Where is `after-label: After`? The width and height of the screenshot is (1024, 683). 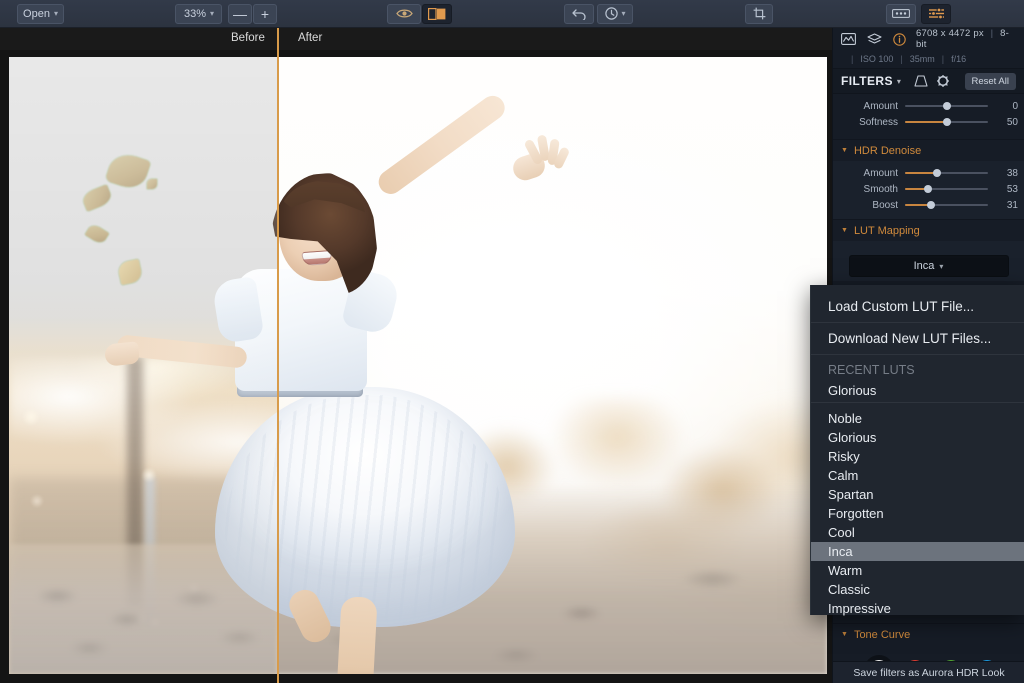 after-label: After is located at coordinates (310, 38).